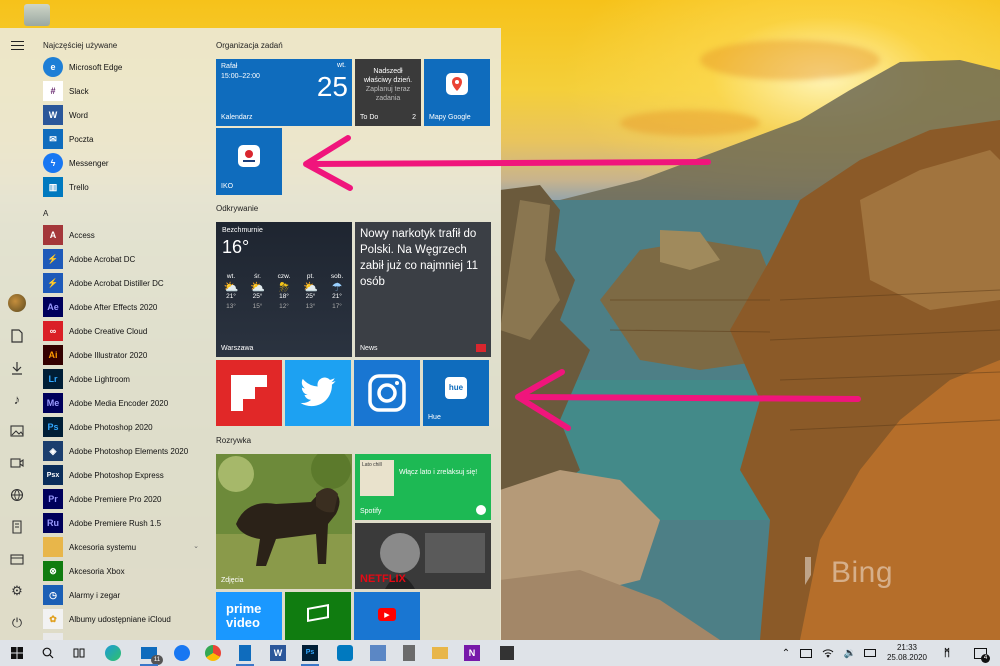 This screenshot has height=666, width=1000. Describe the element at coordinates (17, 527) in the screenshot. I see `personal-folder-icon` at that location.